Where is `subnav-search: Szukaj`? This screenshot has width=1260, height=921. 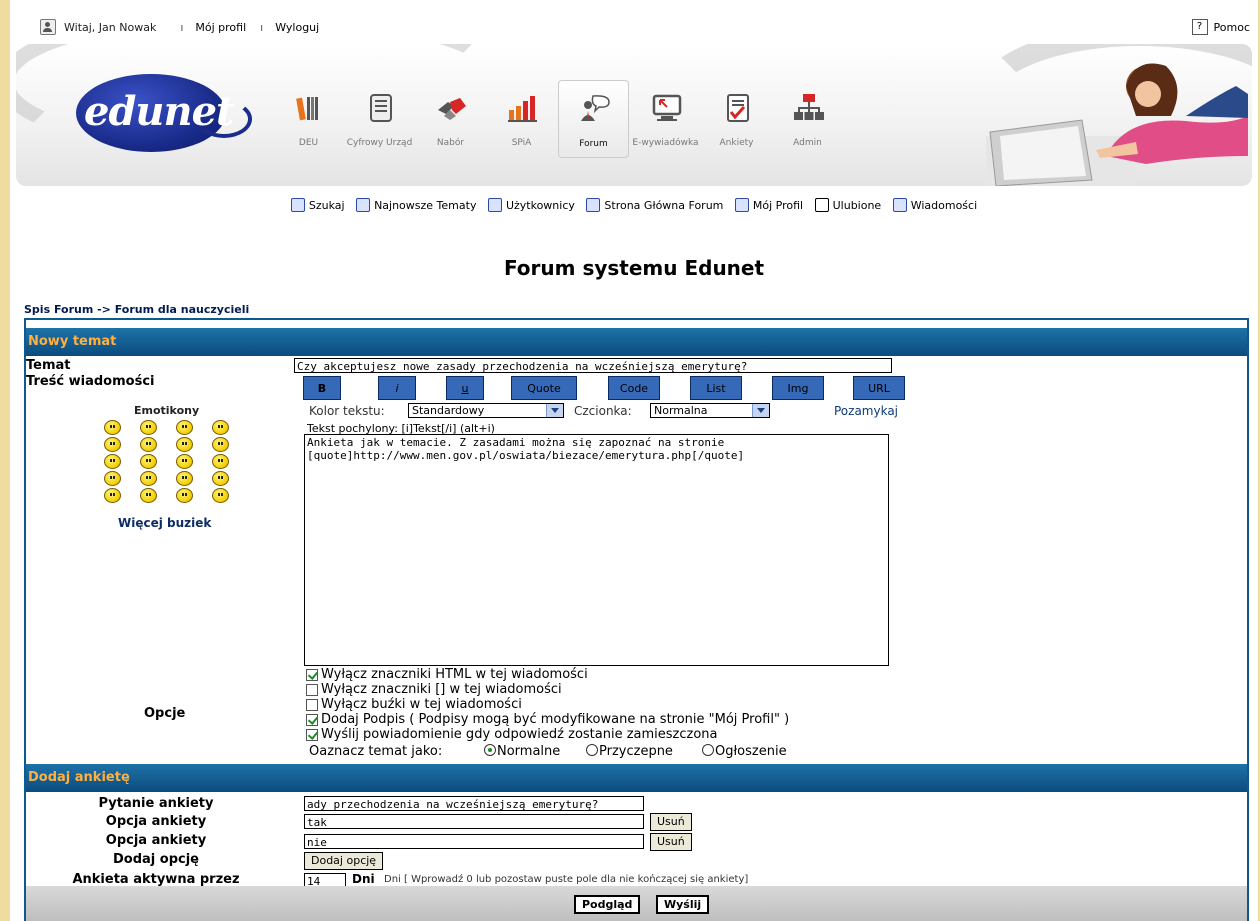
subnav-search: Szukaj is located at coordinates (317, 205).